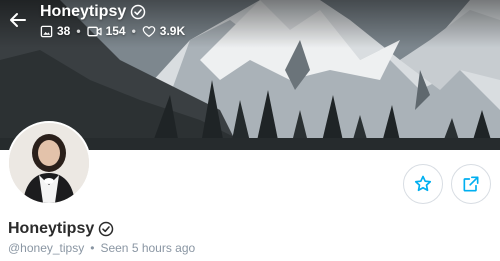 The height and width of the screenshot is (261, 500). I want to click on photos-stat: 38, so click(55, 31).